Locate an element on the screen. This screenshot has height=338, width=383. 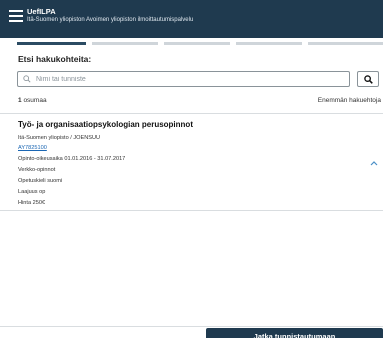
step-2-indicator is located at coordinates (125, 43).